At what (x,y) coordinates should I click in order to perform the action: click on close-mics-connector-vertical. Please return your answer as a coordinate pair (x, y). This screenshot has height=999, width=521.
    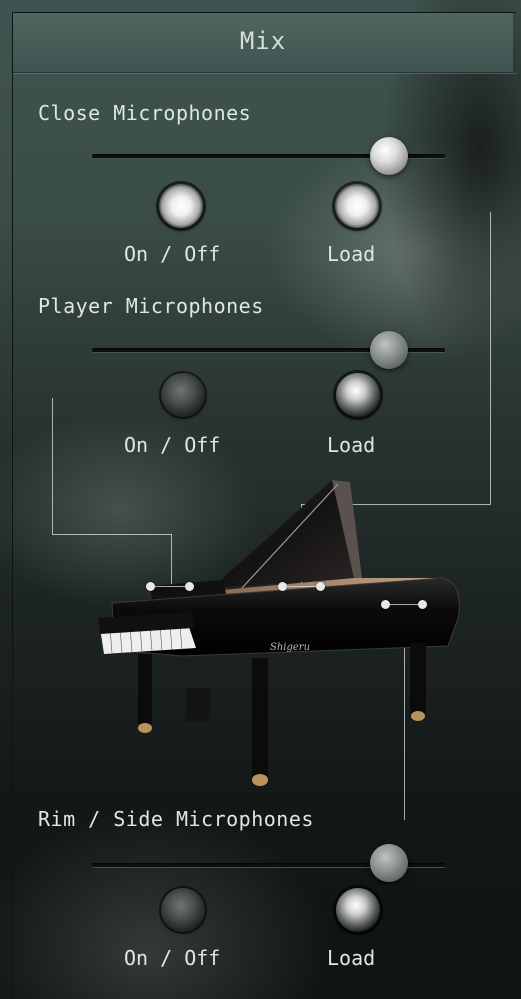
    Looking at the image, I should click on (490, 358).